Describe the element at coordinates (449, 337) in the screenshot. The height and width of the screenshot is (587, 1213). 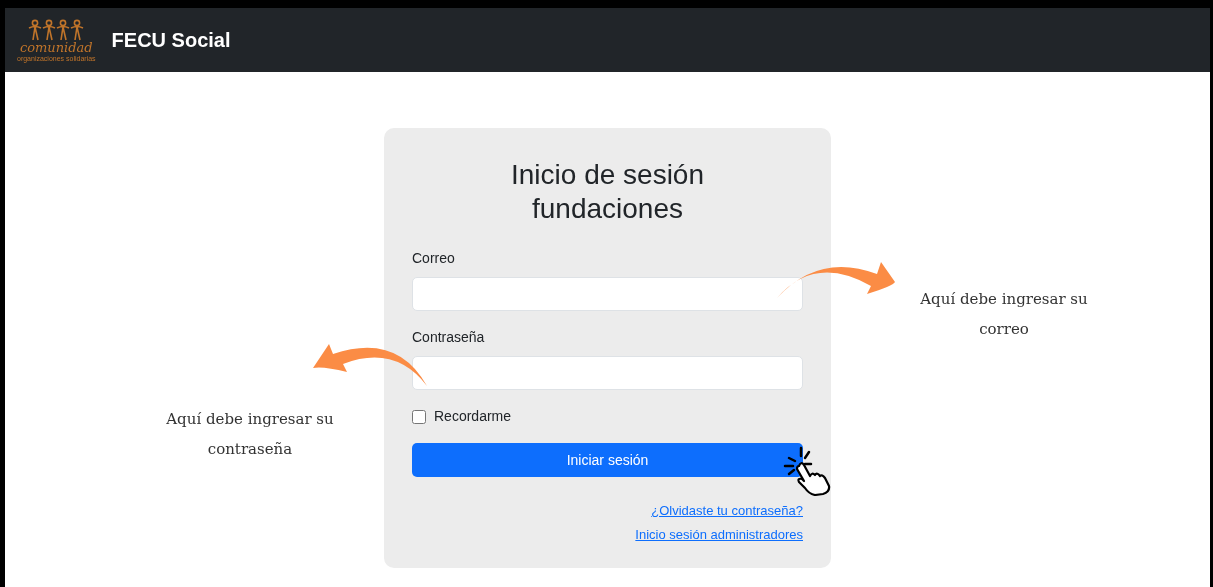
I see `field-label: Contraseña` at that location.